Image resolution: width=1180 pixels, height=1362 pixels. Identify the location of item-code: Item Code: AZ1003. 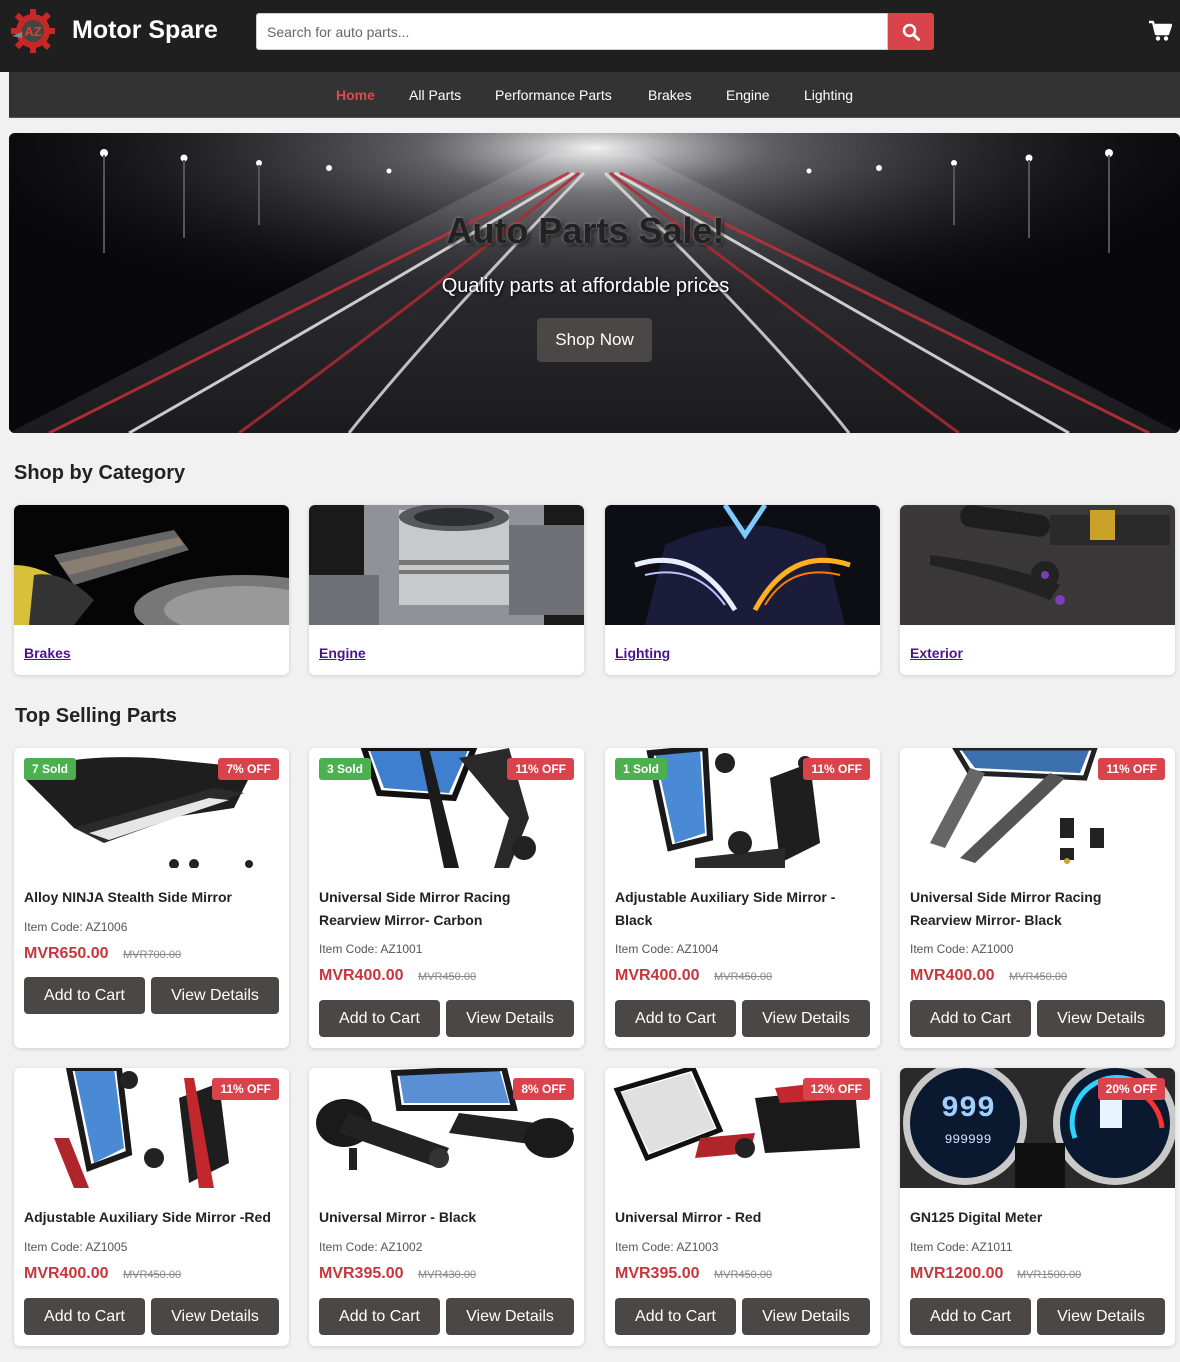
(667, 1247).